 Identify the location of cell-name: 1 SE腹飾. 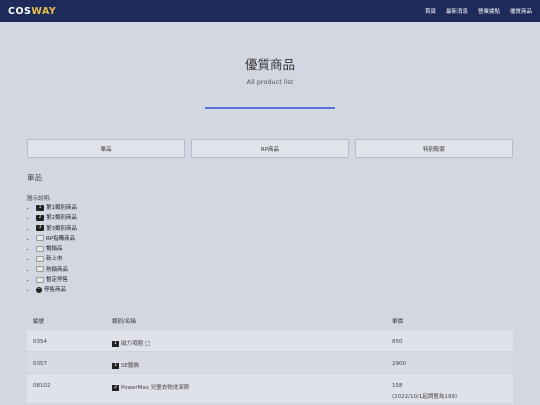
(252, 365).